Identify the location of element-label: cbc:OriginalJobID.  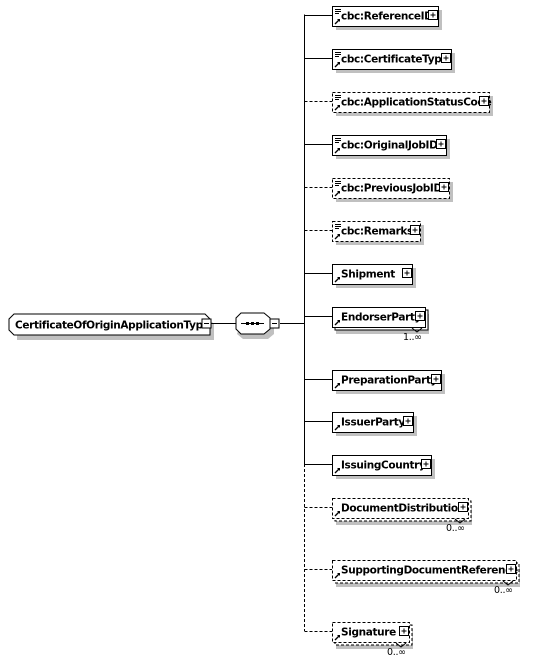
(389, 146).